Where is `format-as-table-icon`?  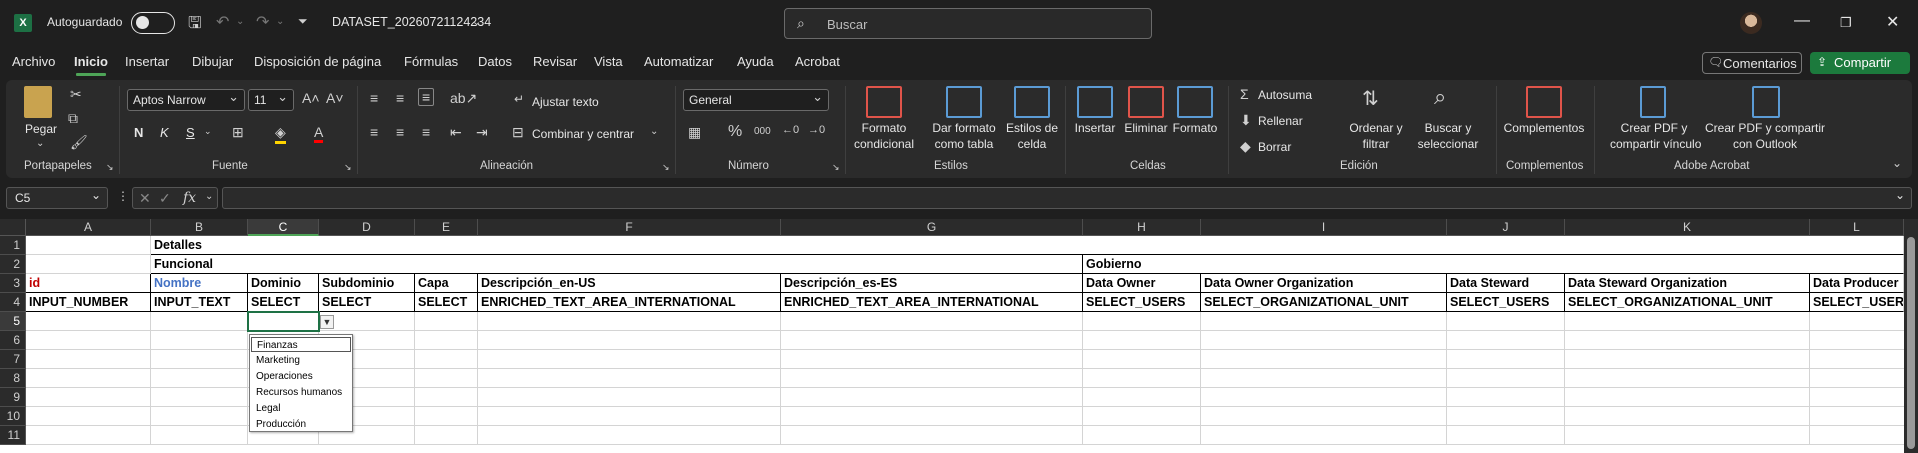
format-as-table-icon is located at coordinates (964, 102).